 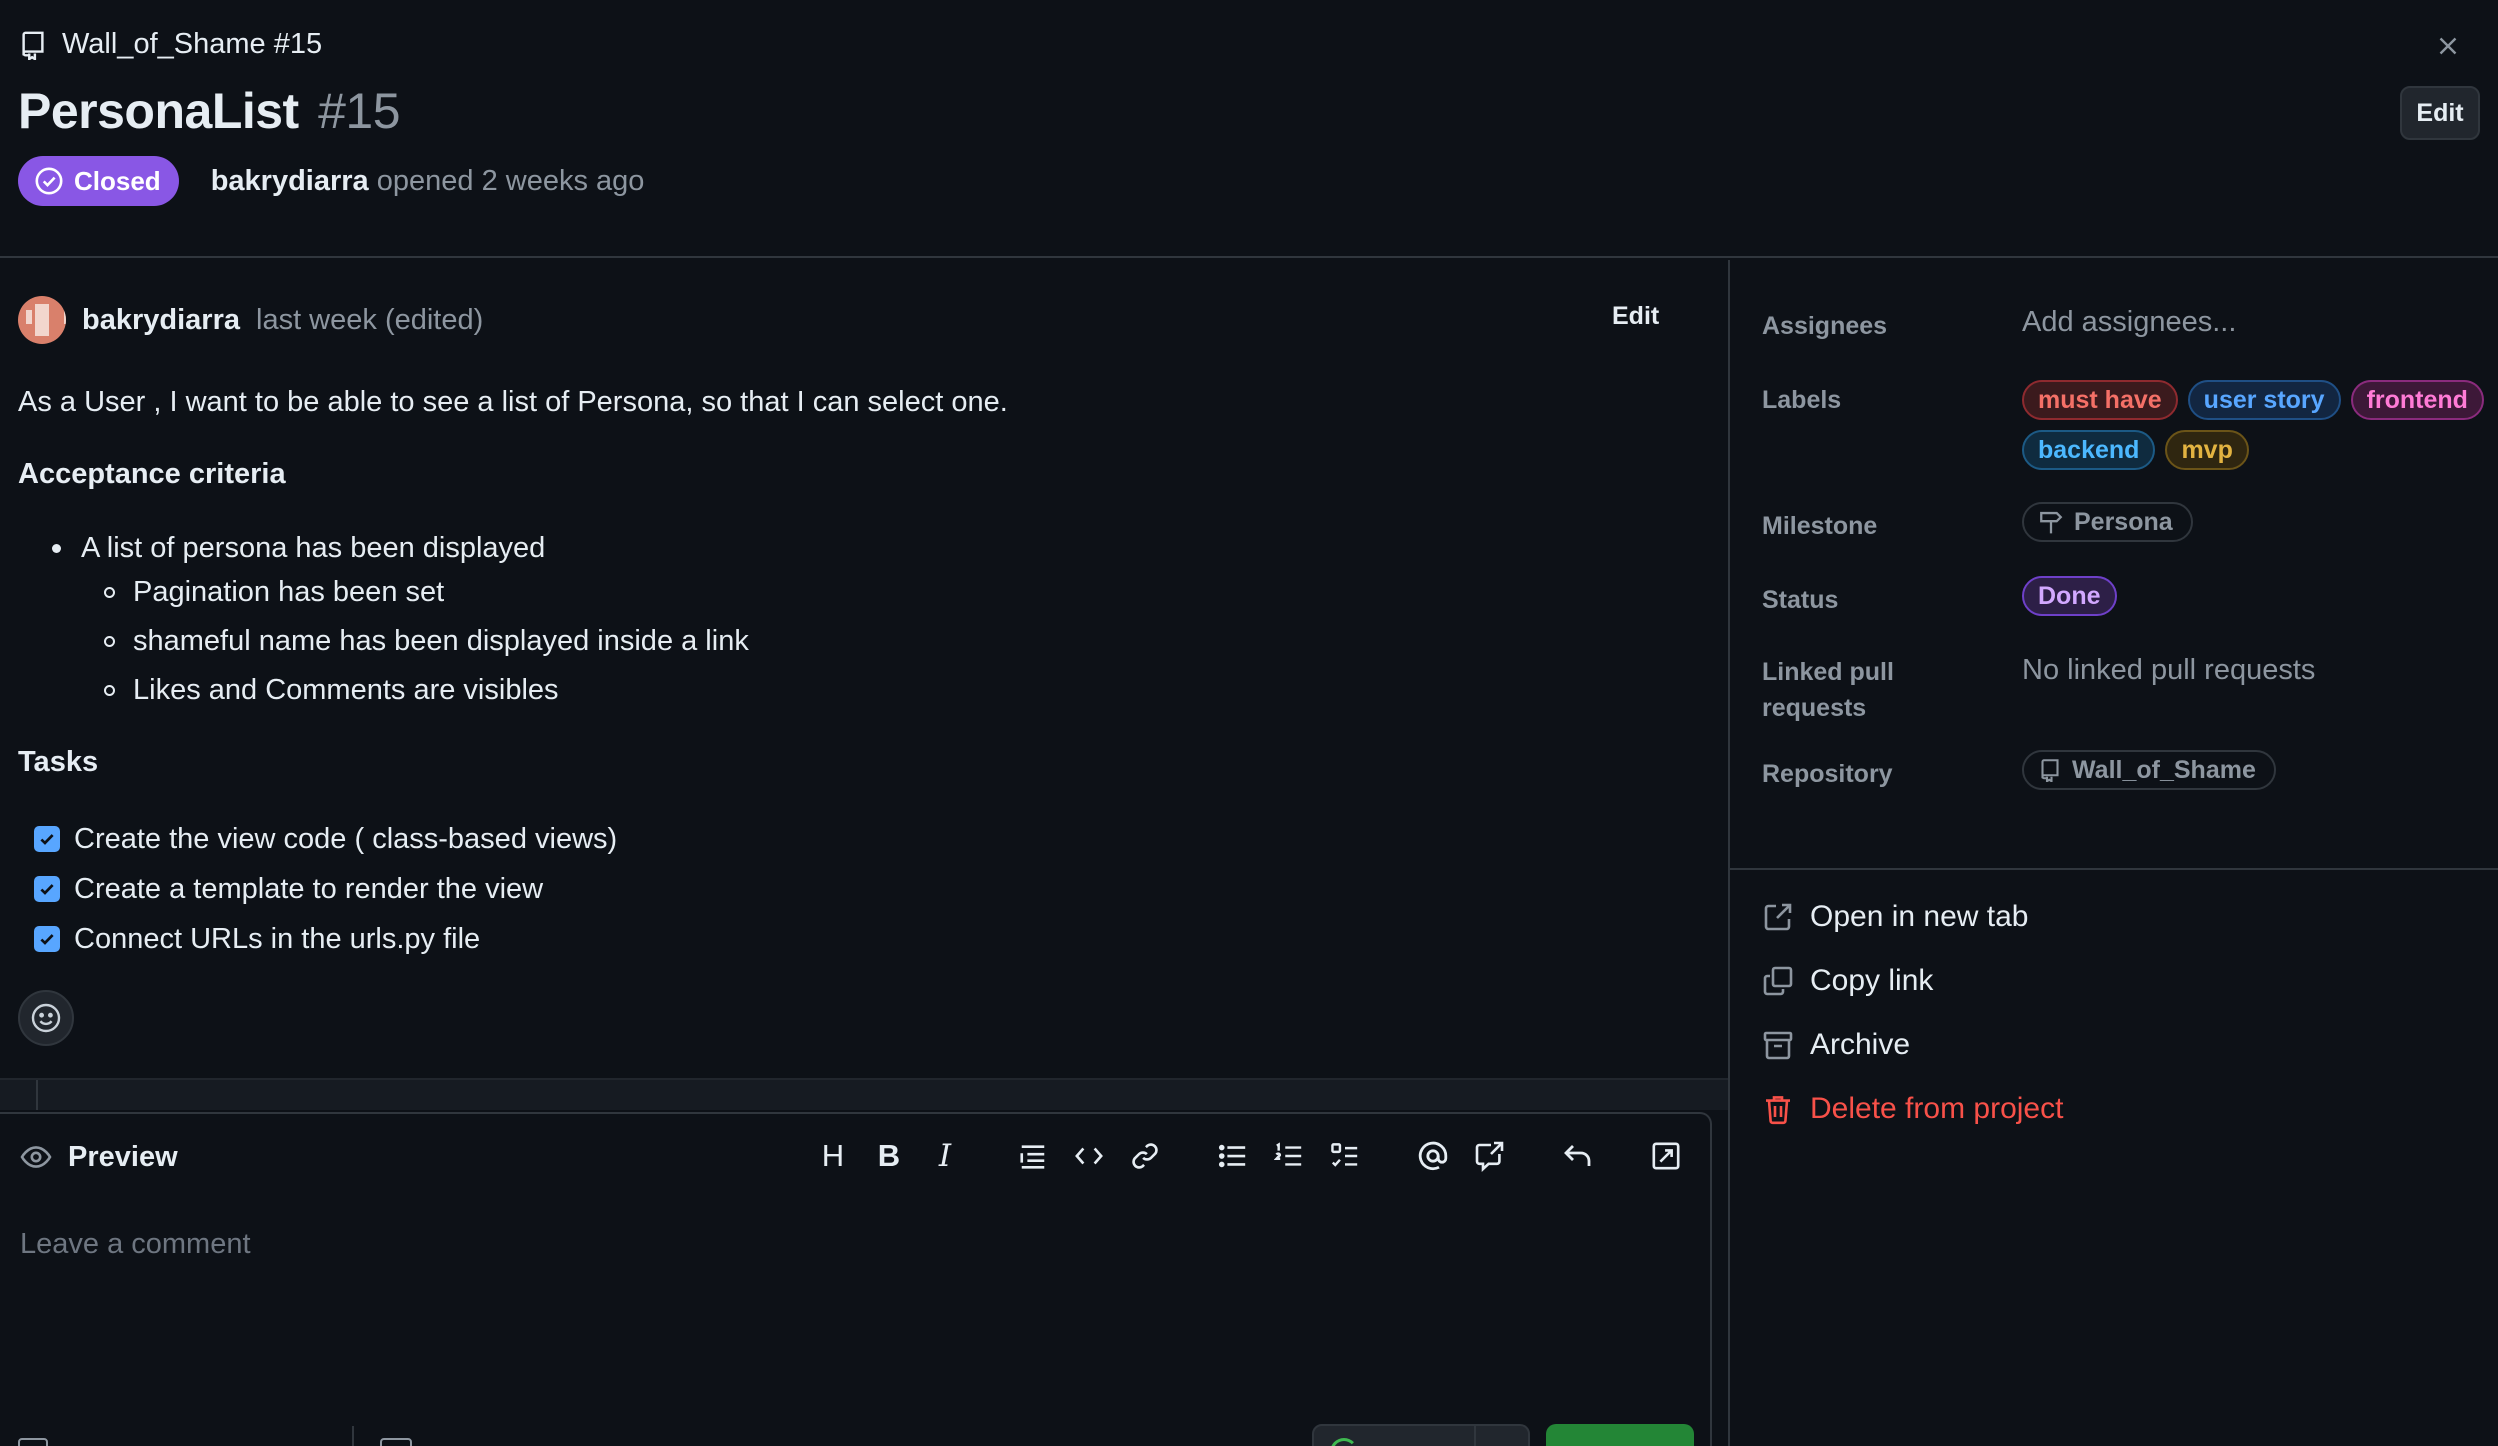 I want to click on comment-submit-button, so click(x=1620, y=1435).